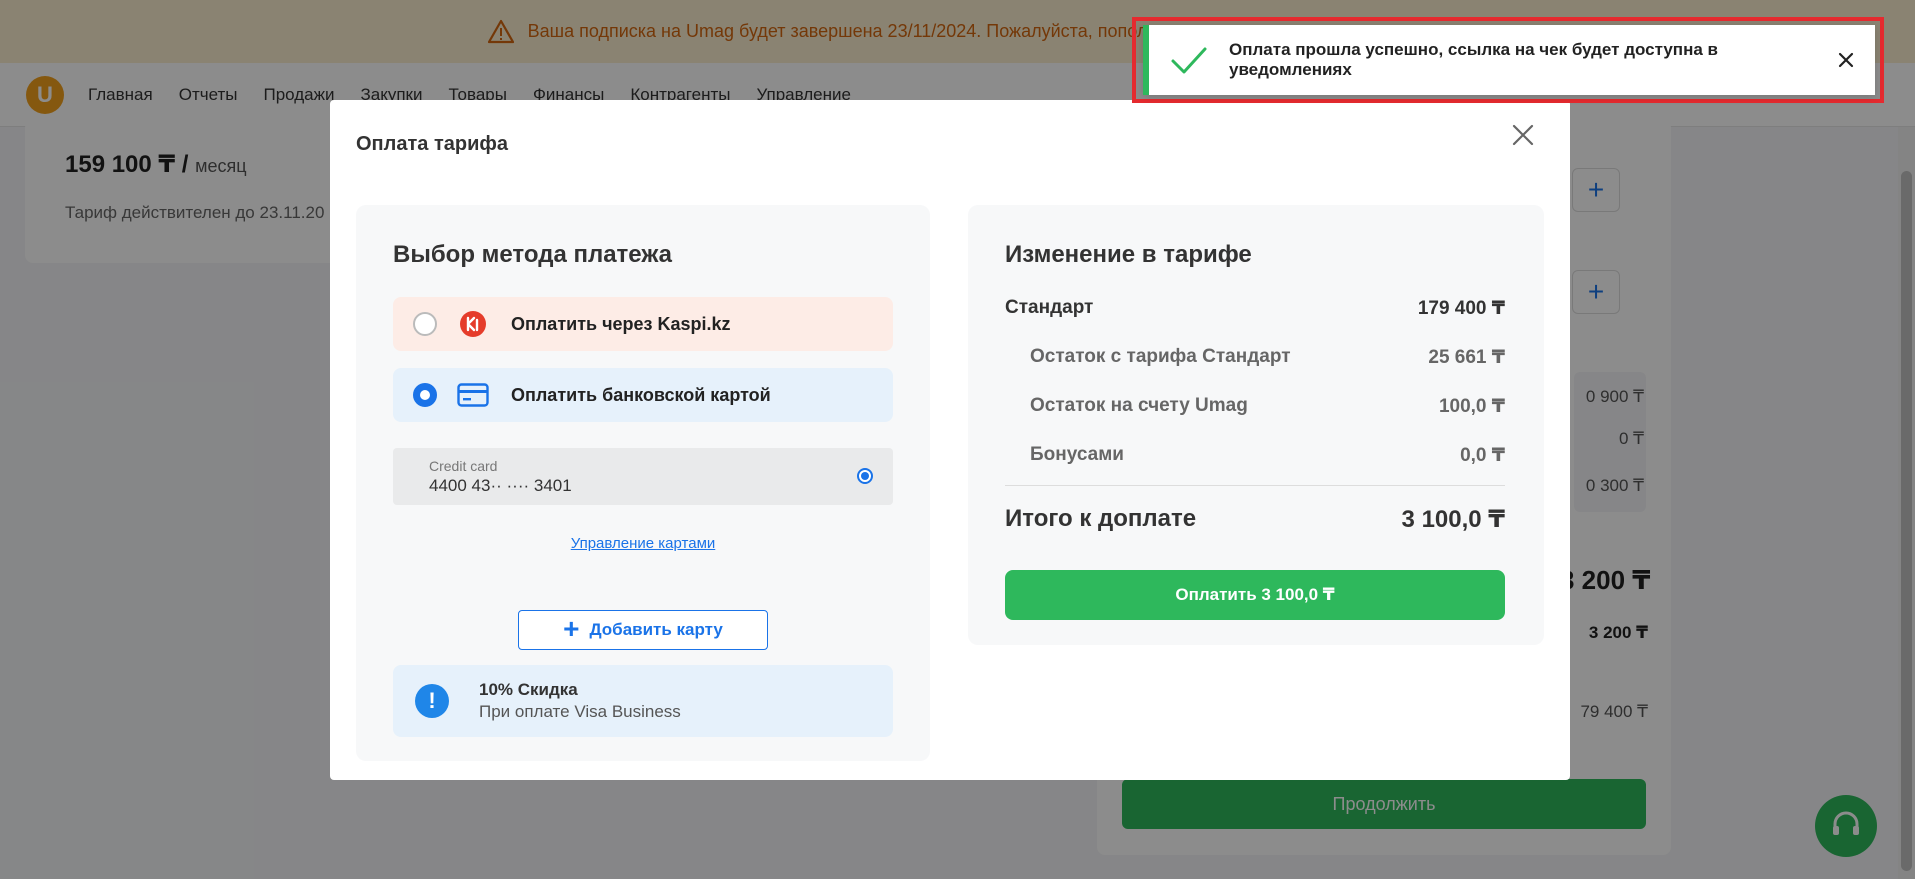 The width and height of the screenshot is (1915, 879). Describe the element at coordinates (1128, 254) in the screenshot. I see `tariff-change-title: Изменение в тарифе` at that location.